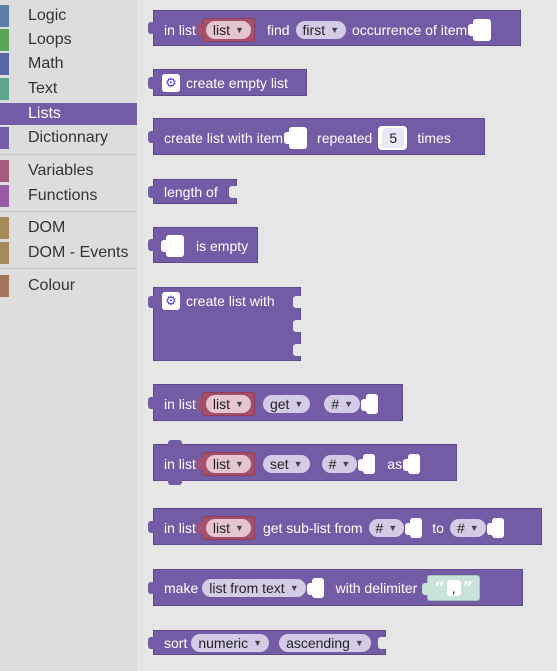  What do you see at coordinates (47, 15) in the screenshot?
I see `category-label: Logic` at bounding box center [47, 15].